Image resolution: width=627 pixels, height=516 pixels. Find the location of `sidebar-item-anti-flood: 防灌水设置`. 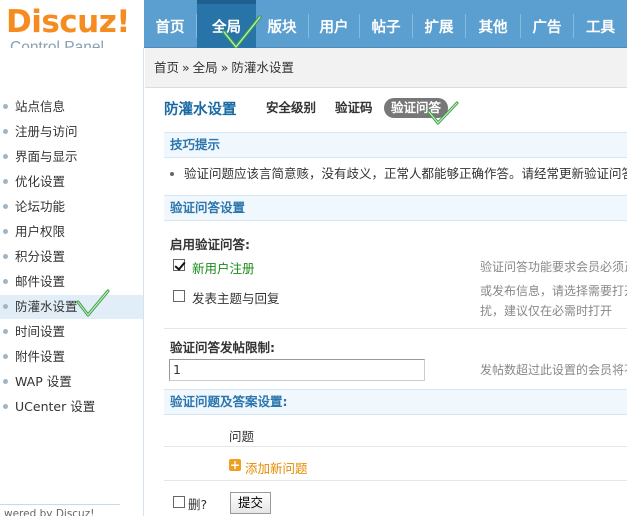

sidebar-item-anti-flood: 防灌水设置 is located at coordinates (71, 307).